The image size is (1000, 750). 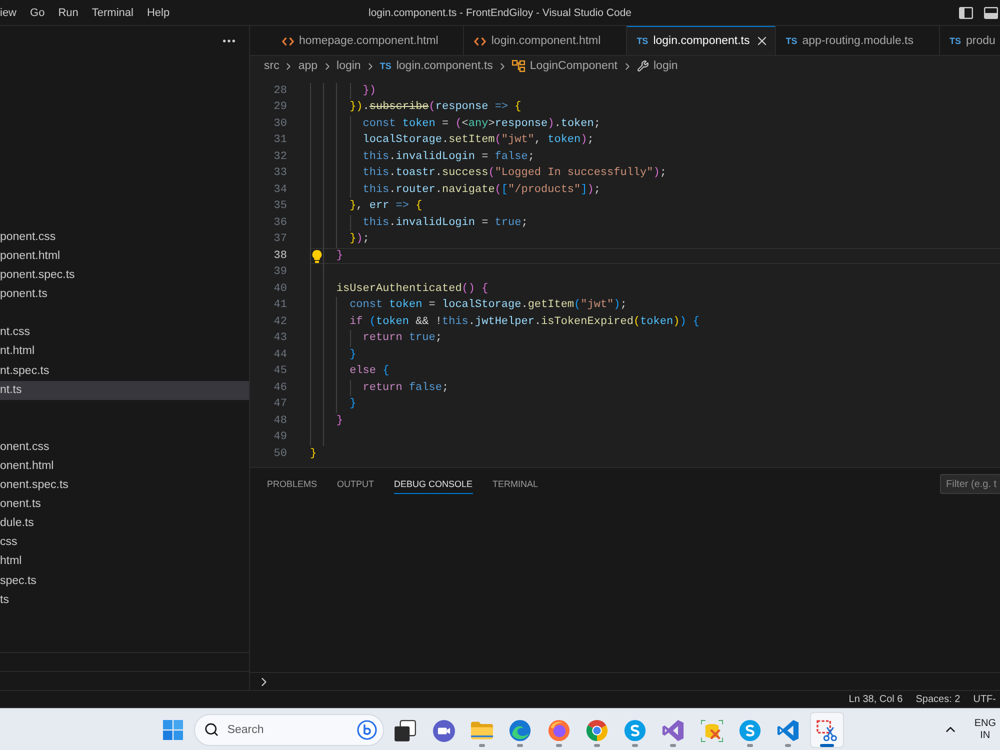 What do you see at coordinates (355, 484) in the screenshot?
I see `panel-tab: OUTPUT` at bounding box center [355, 484].